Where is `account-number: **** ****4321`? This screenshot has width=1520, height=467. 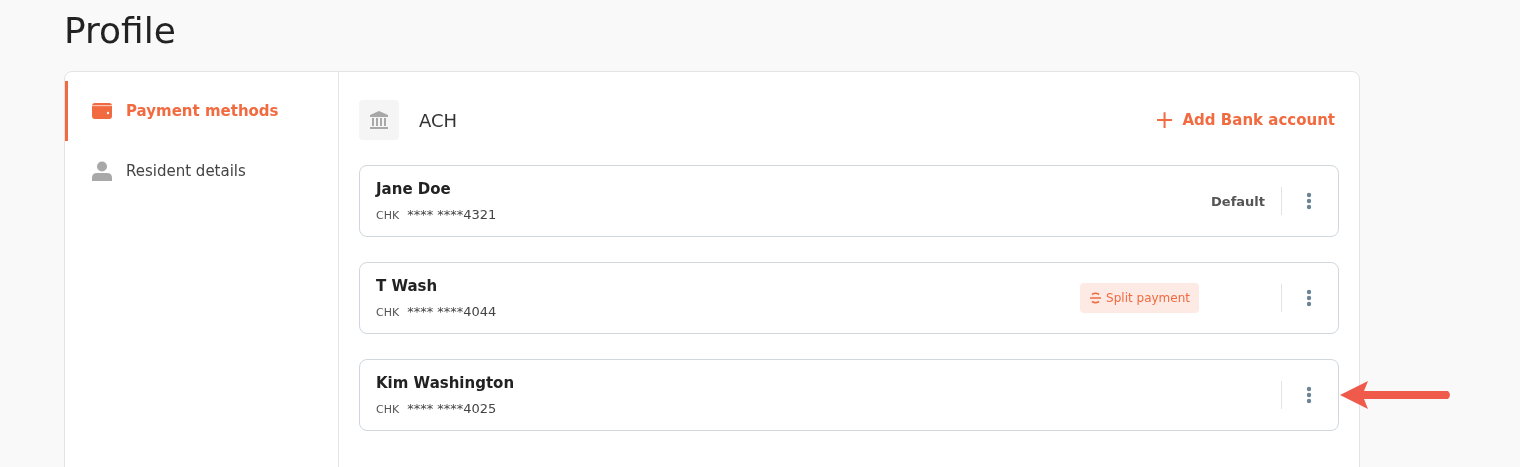
account-number: **** ****4321 is located at coordinates (452, 214).